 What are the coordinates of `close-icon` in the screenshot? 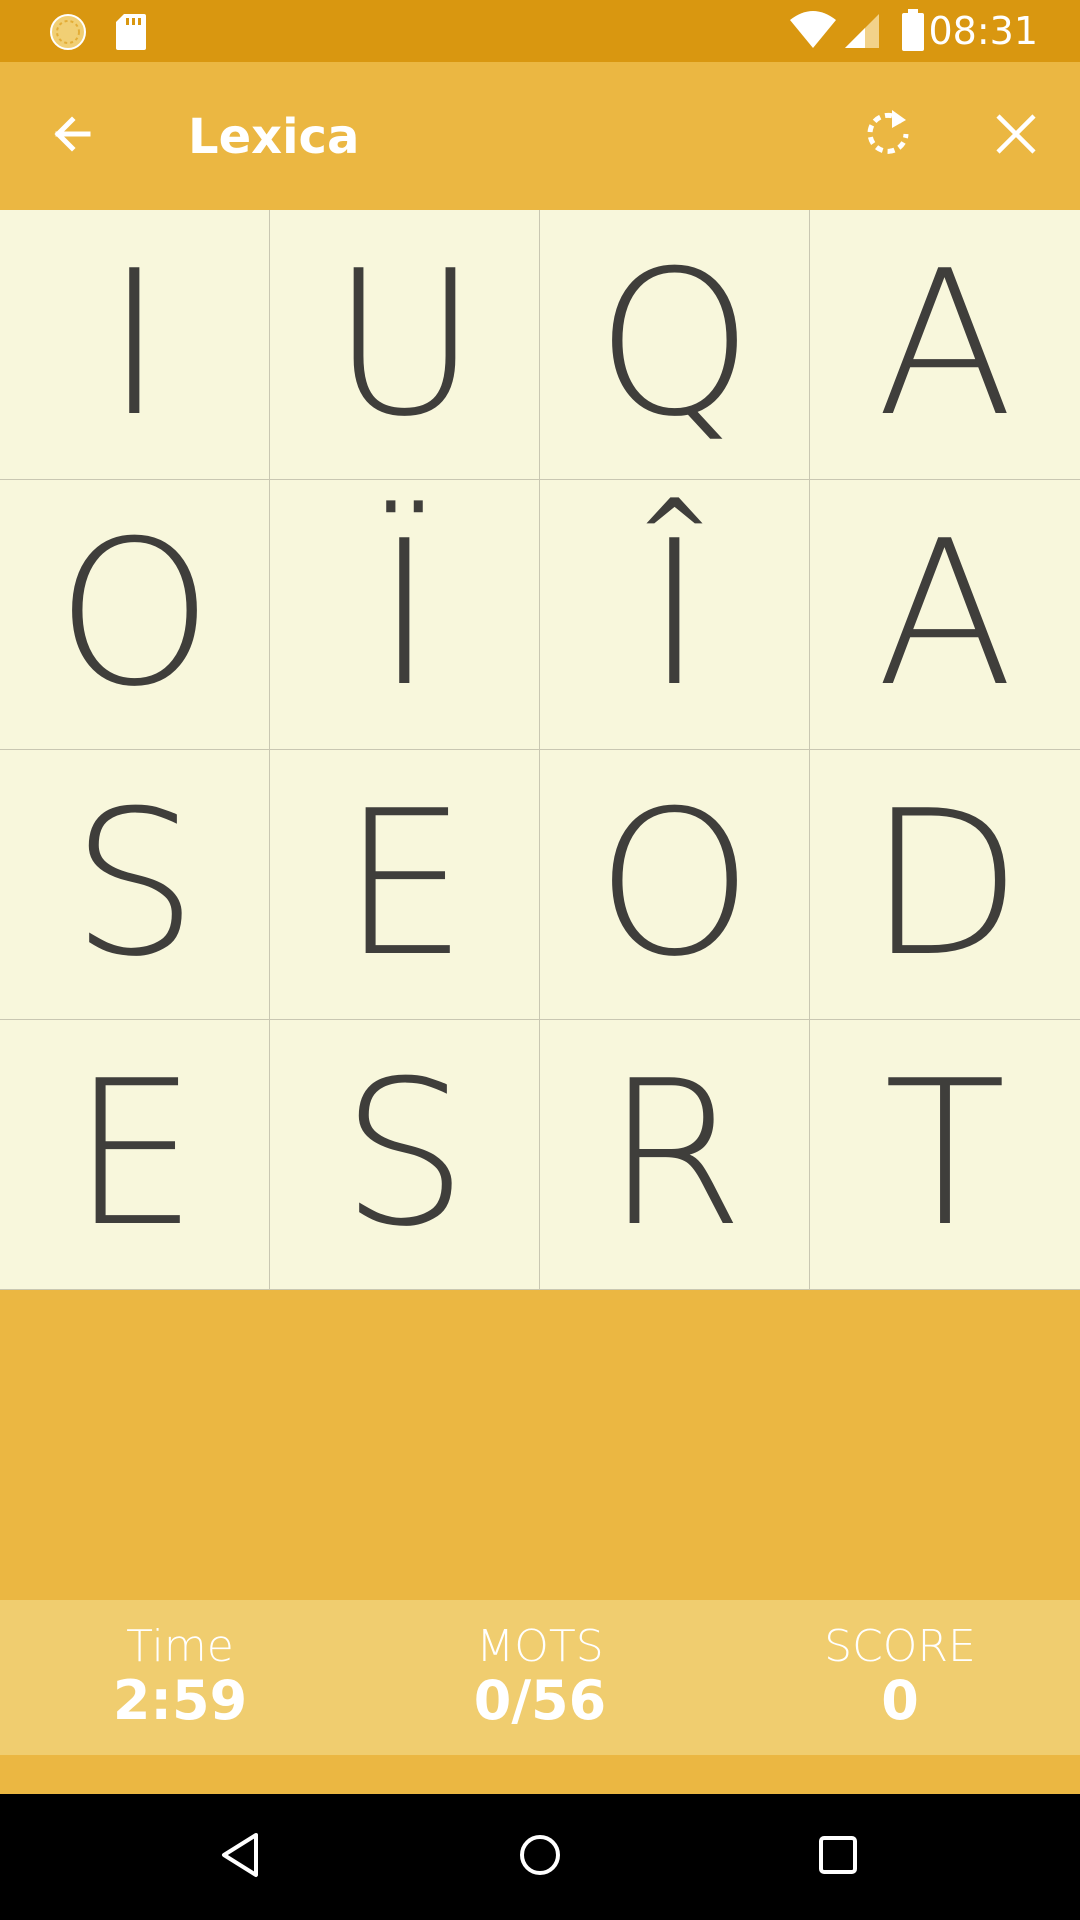 It's located at (1016, 136).